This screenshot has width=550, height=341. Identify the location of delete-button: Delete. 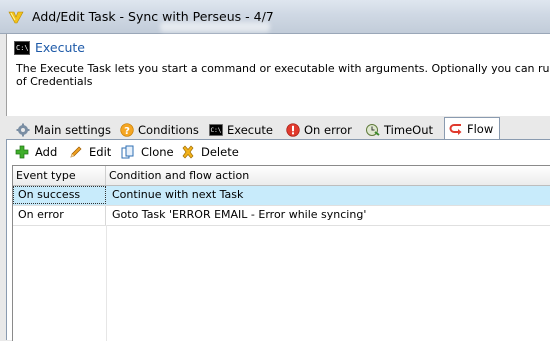
(210, 151).